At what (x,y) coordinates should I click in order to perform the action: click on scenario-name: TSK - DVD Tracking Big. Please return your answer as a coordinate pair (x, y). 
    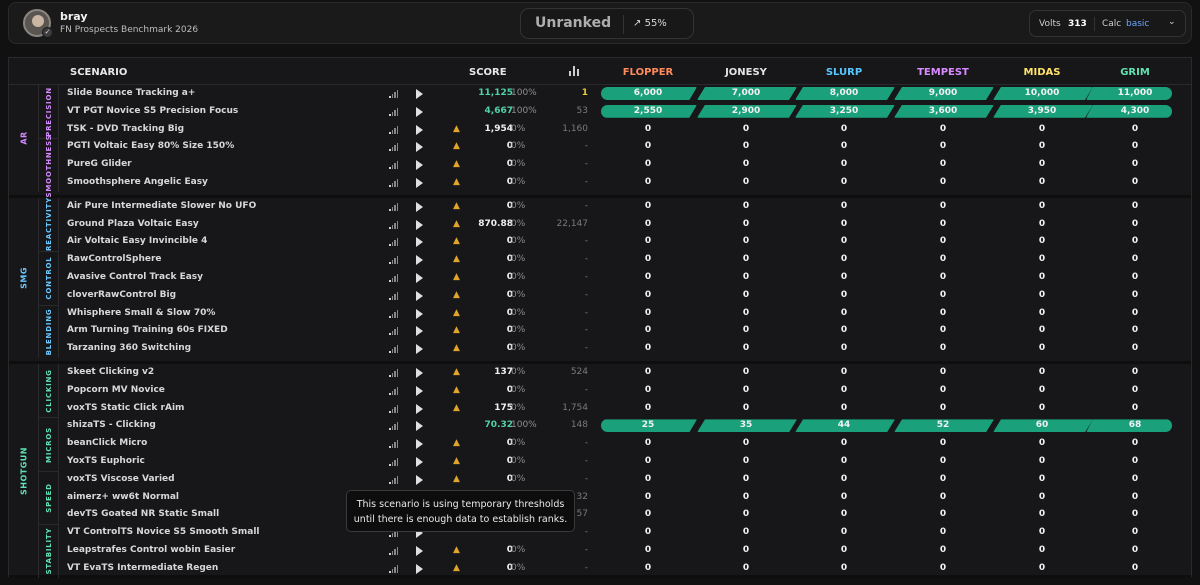
    Looking at the image, I should click on (125, 129).